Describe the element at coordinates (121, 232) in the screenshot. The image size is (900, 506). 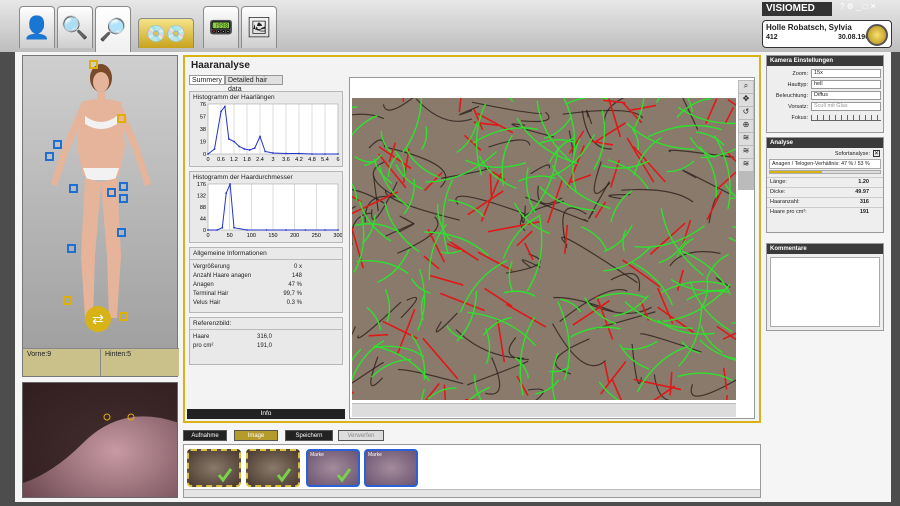
I see `marker-knee` at that location.